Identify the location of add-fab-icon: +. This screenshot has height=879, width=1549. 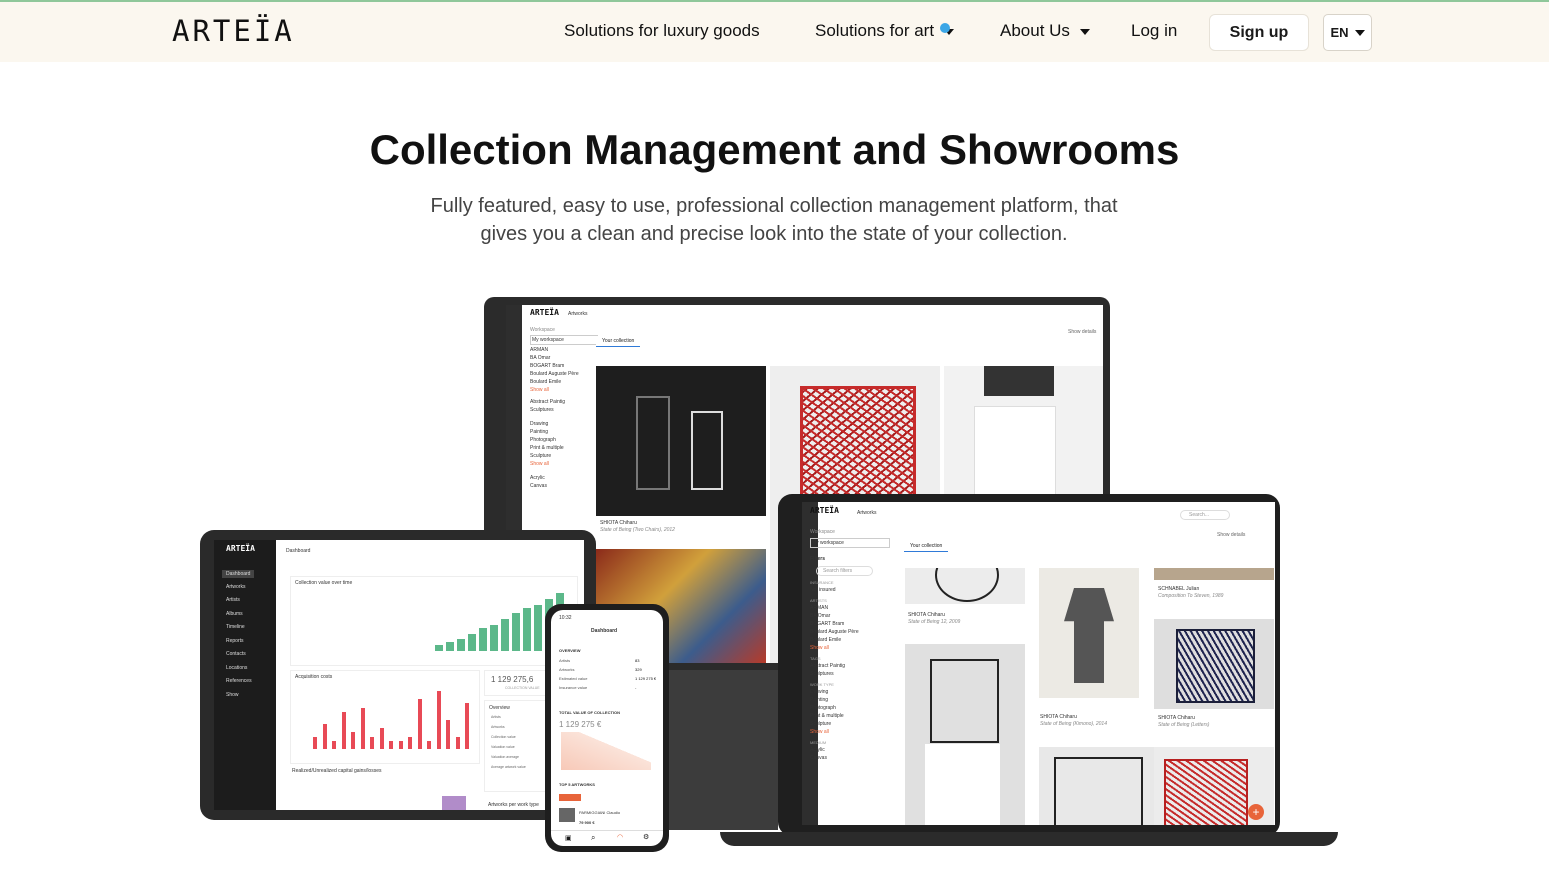
(1256, 812).